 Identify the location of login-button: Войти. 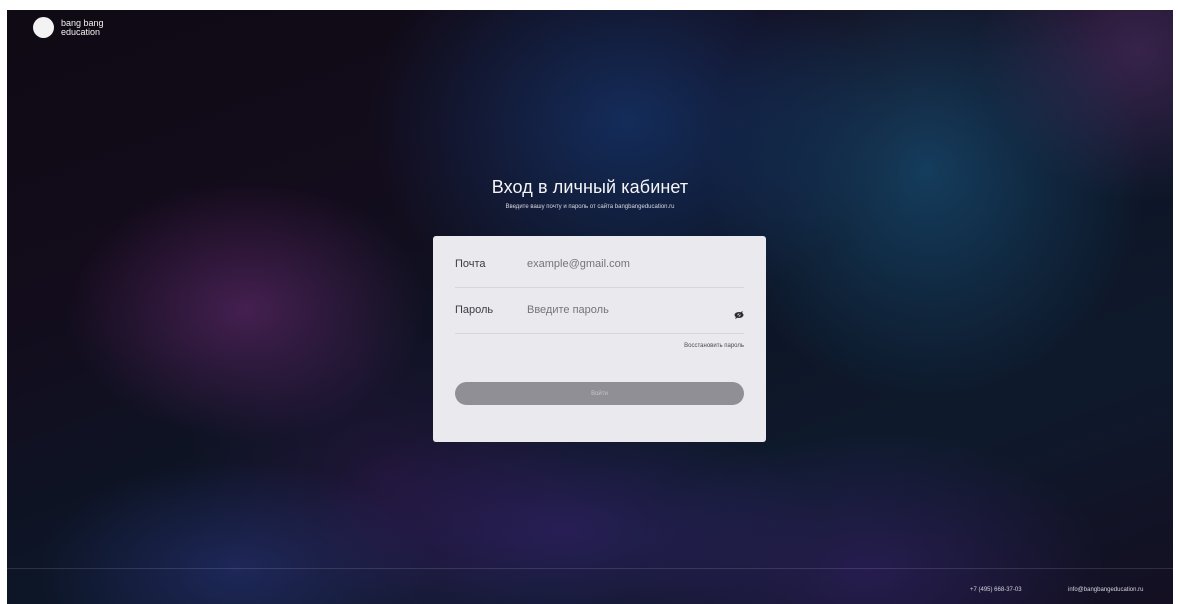
(599, 393).